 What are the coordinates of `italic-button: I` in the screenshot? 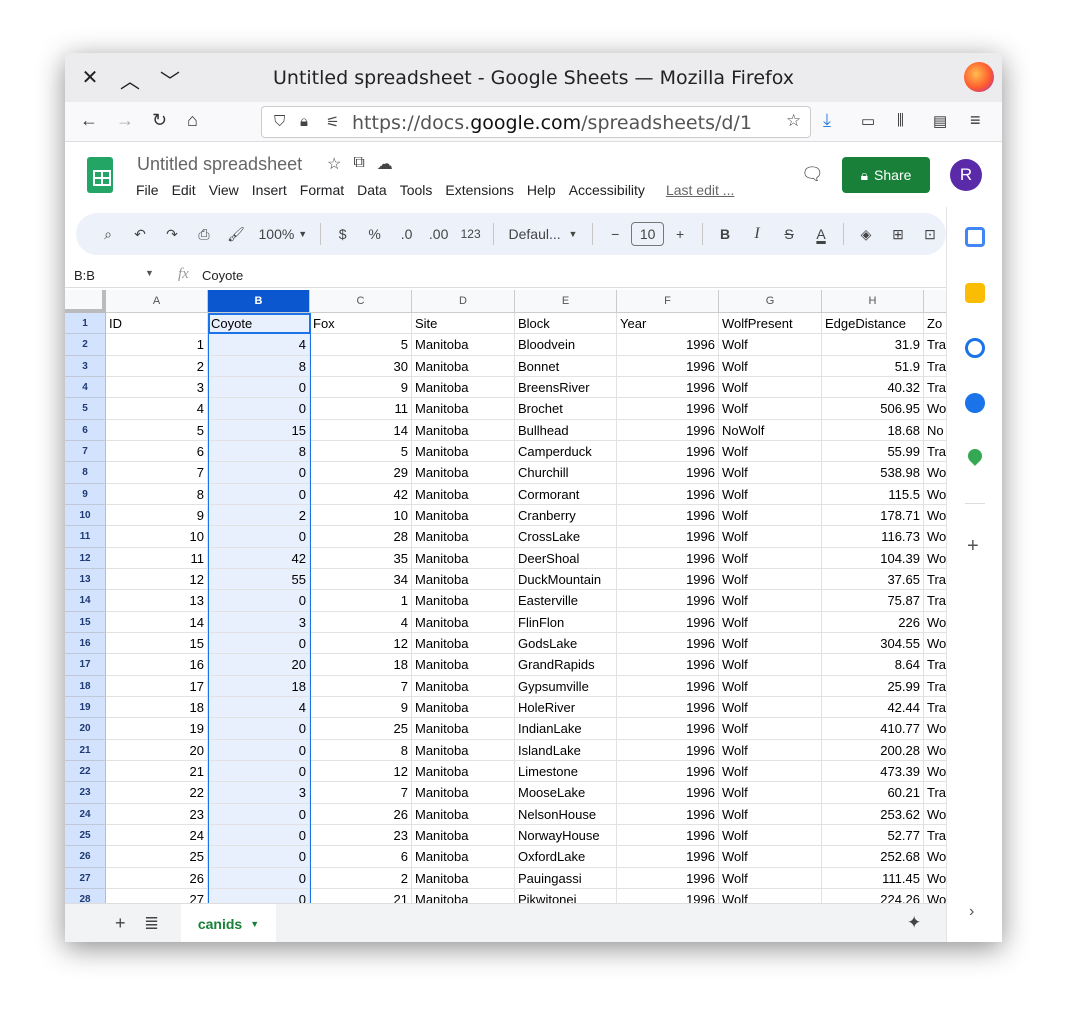 It's located at (757, 234).